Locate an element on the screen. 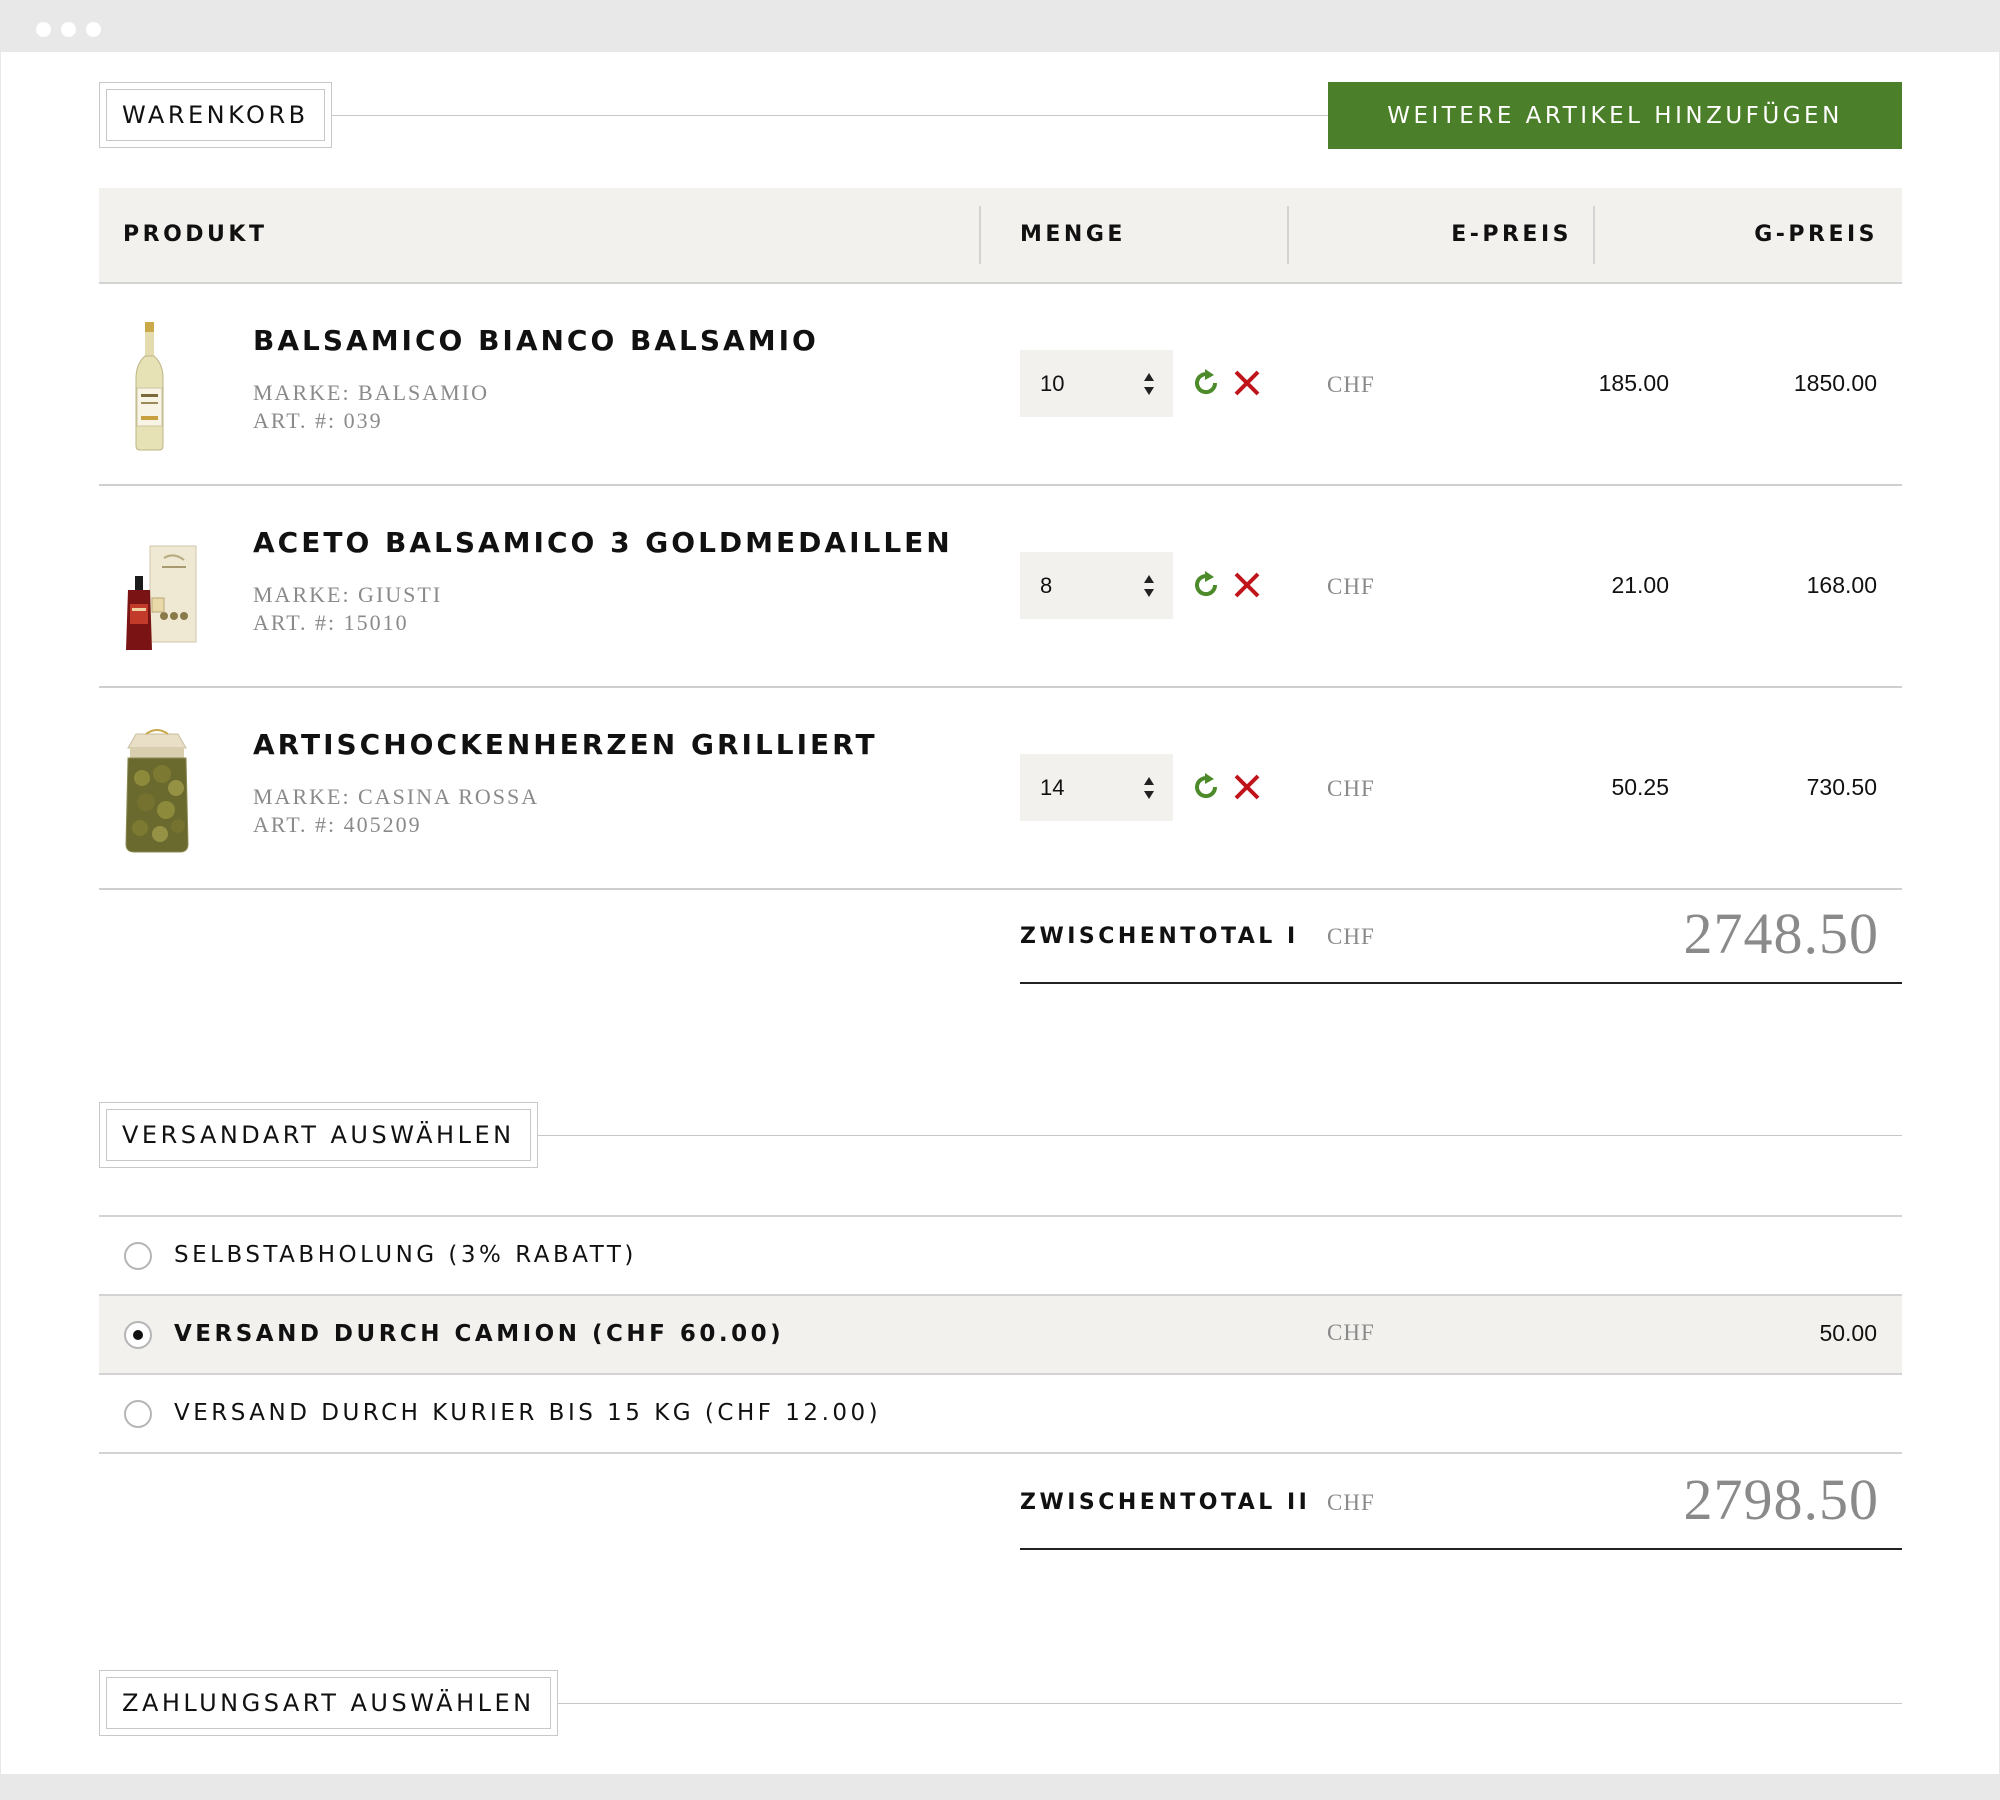 The width and height of the screenshot is (2000, 1800). shipping-price: 50.00 is located at coordinates (1848, 1333).